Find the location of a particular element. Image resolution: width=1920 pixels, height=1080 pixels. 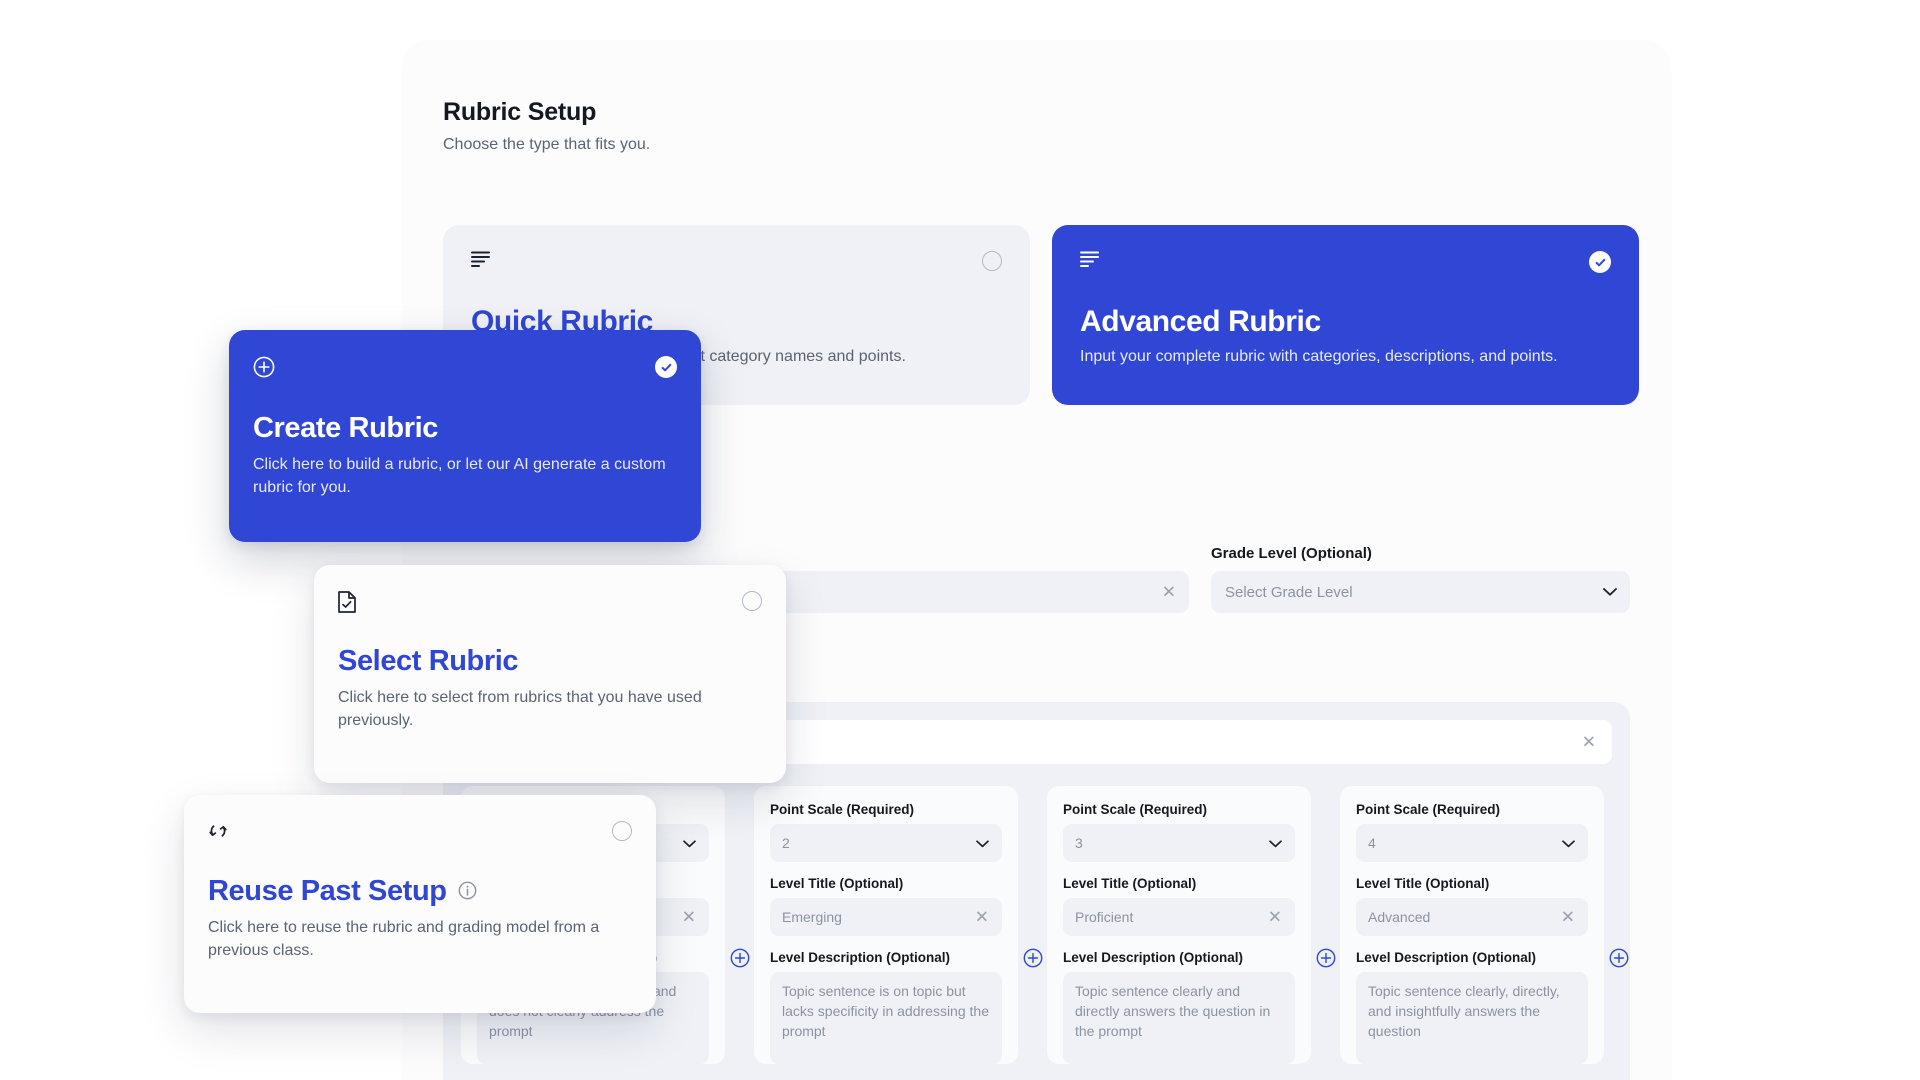

grade-level-placeholder: Select Grade Level is located at coordinates (1289, 592).